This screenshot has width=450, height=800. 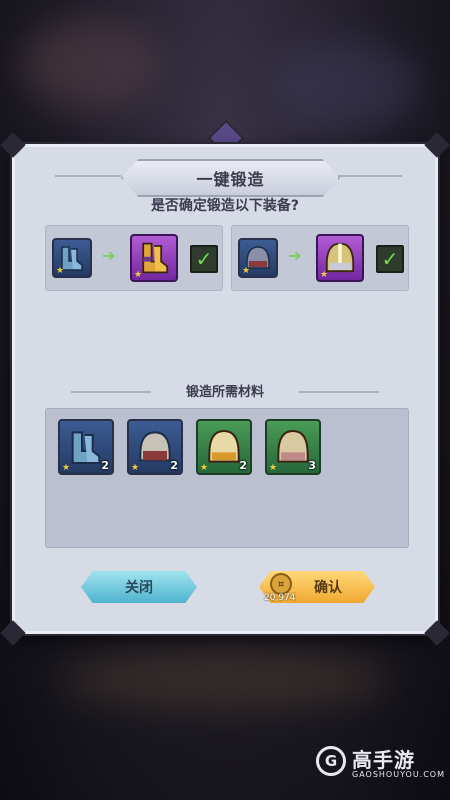 I want to click on materials-title: 锻造所需材料, so click(x=224, y=392).